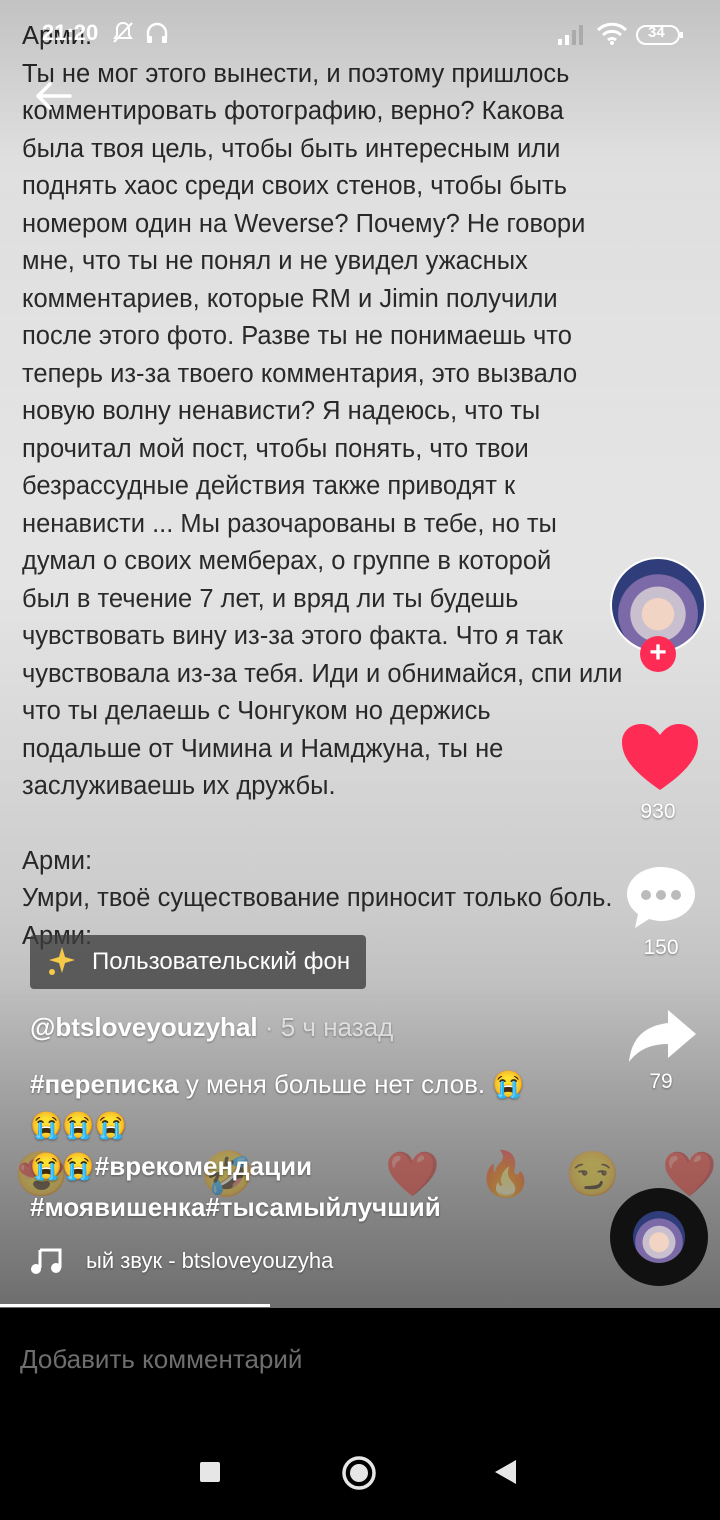 The height and width of the screenshot is (1520, 720). Describe the element at coordinates (661, 1081) in the screenshot. I see `share-count: 79` at that location.